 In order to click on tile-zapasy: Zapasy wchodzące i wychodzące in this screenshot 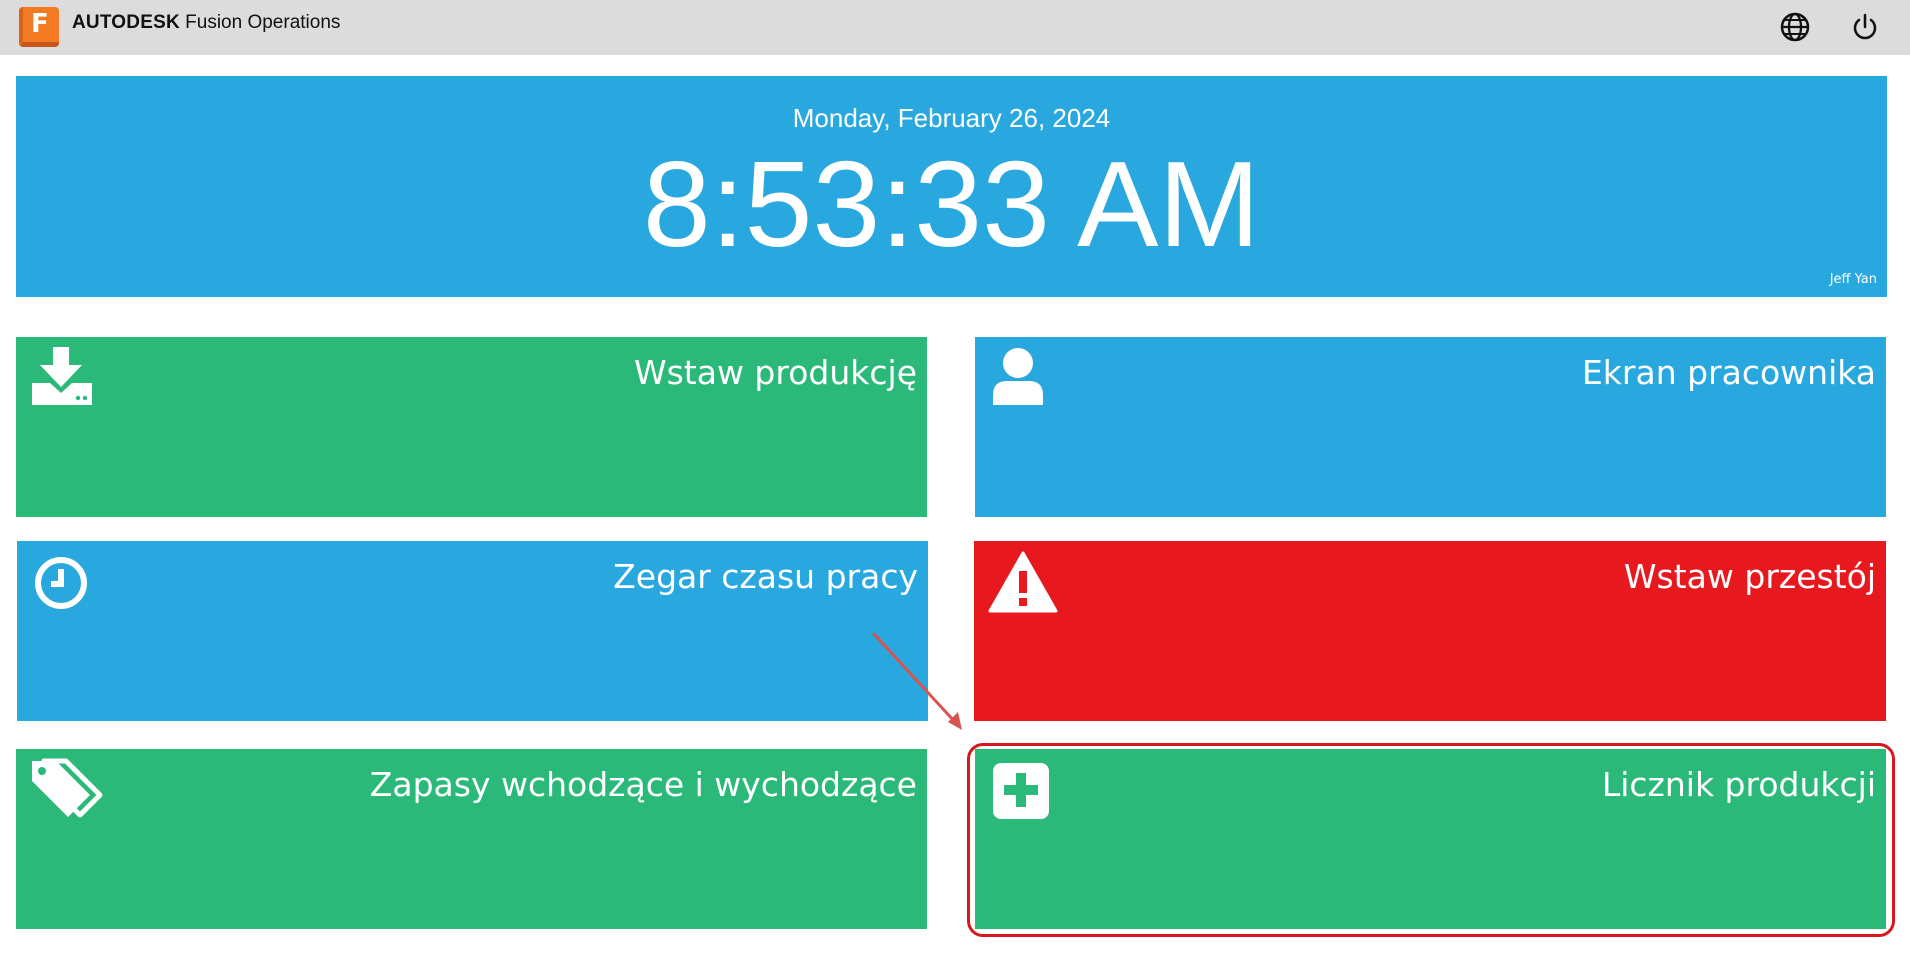, I will do `click(471, 839)`.